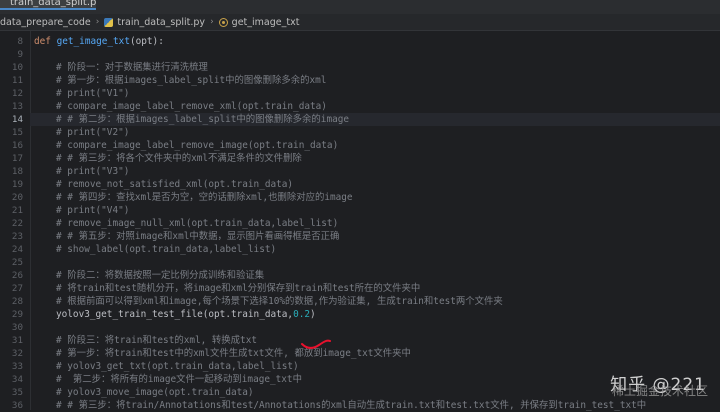 The image size is (720, 412). Describe the element at coordinates (17, 119) in the screenshot. I see `line-number: 14` at that location.